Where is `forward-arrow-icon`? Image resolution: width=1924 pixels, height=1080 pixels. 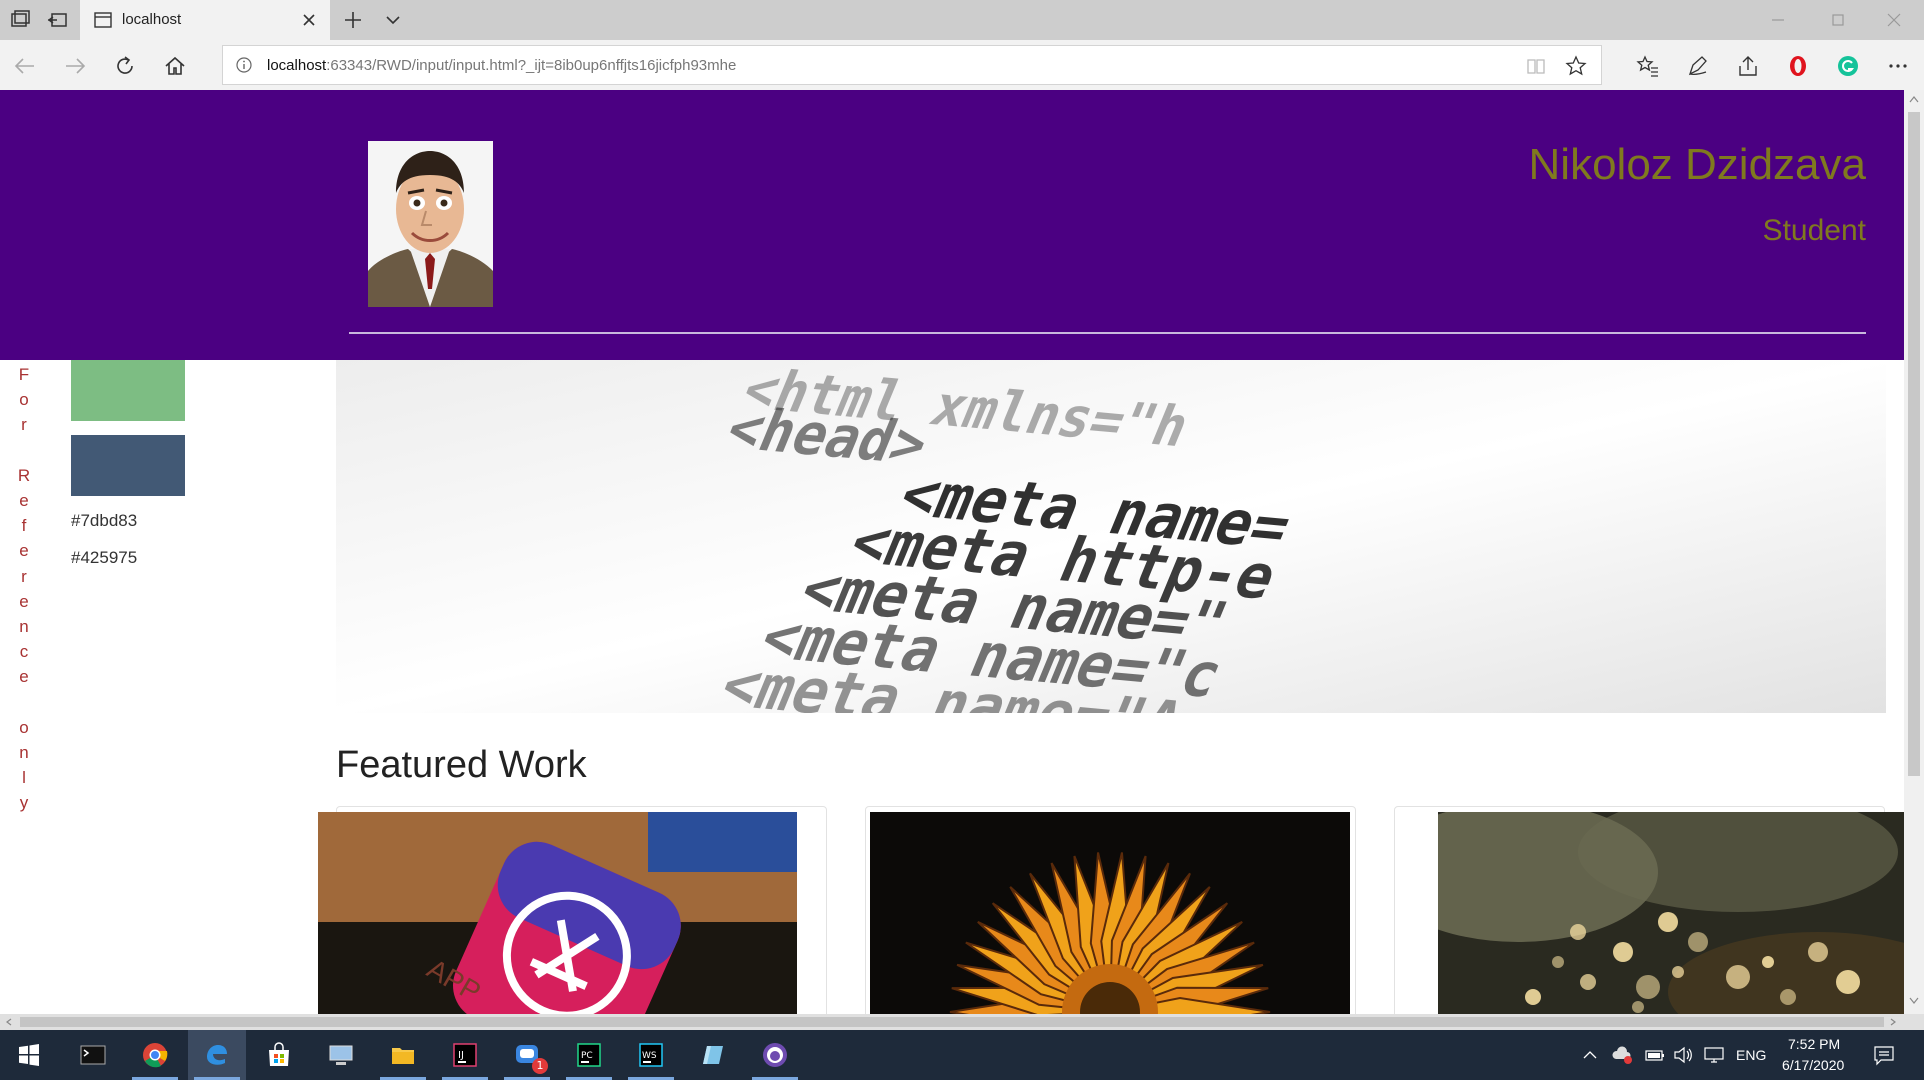
forward-arrow-icon is located at coordinates (75, 66).